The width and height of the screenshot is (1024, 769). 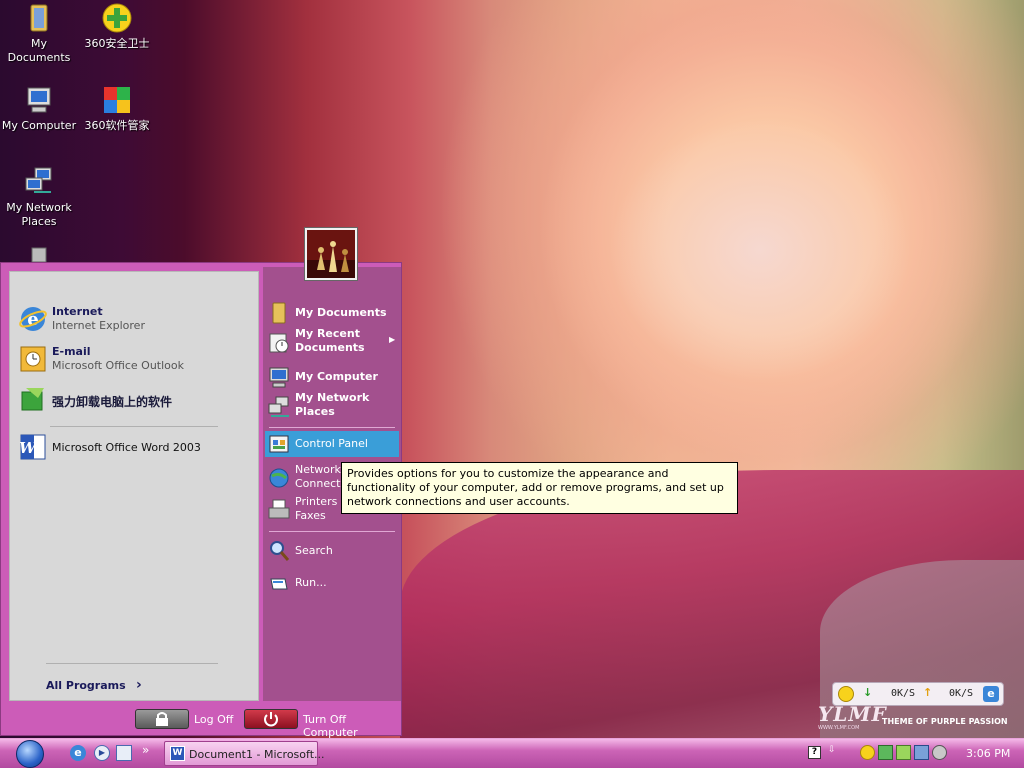 I want to click on turn-off-label: Turn Off Computer, so click(x=330, y=726).